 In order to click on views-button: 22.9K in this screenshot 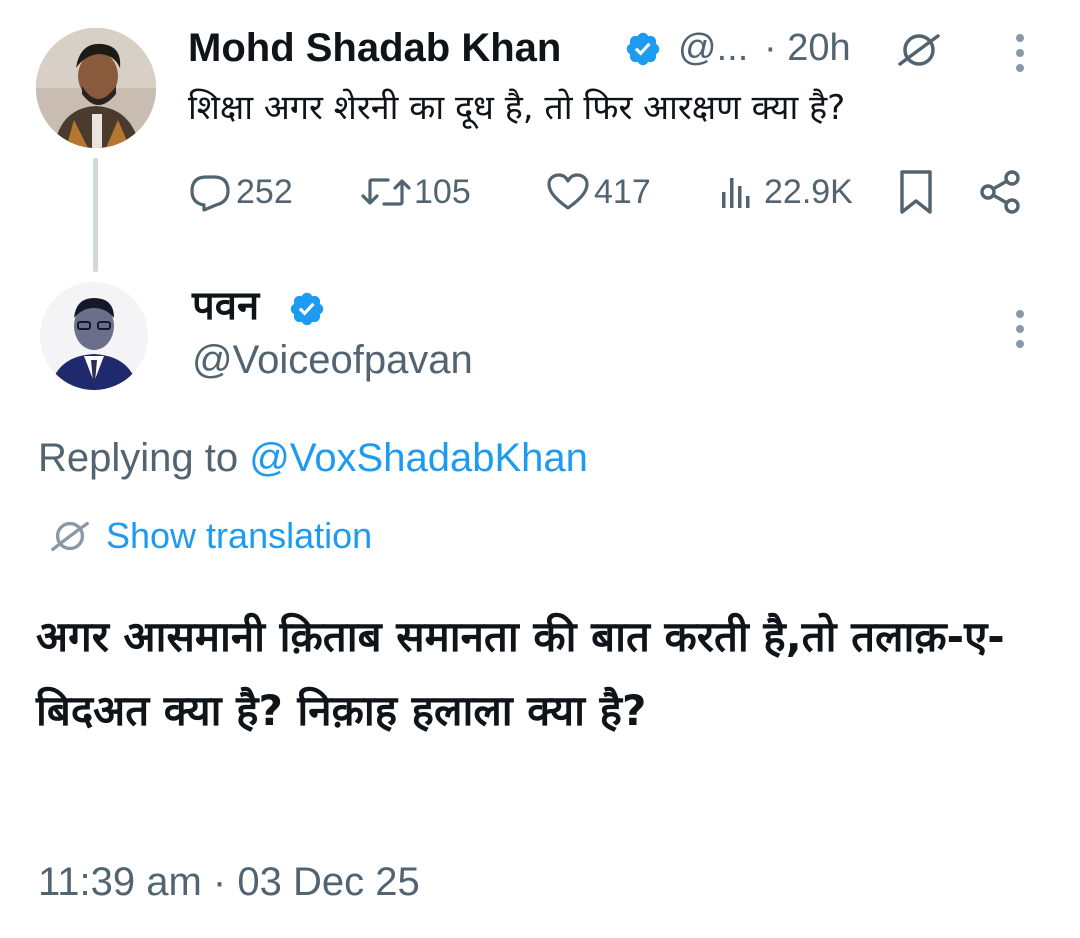, I will do `click(784, 192)`.